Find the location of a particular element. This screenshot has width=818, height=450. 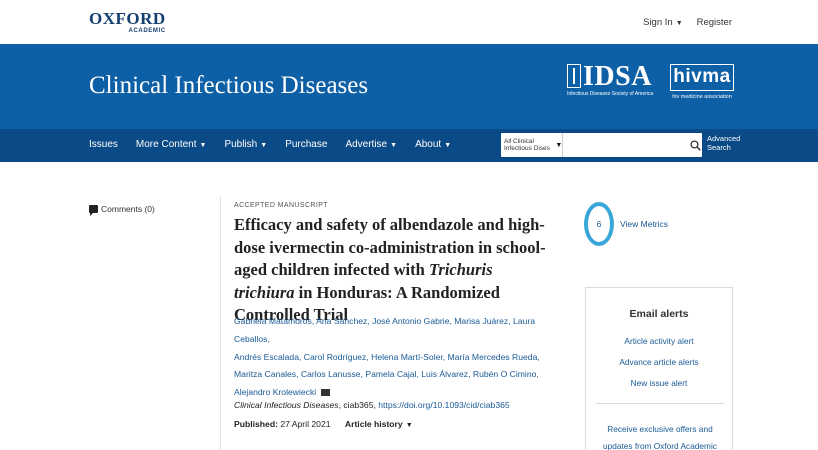

nav-item-label: Issues is located at coordinates (103, 144).